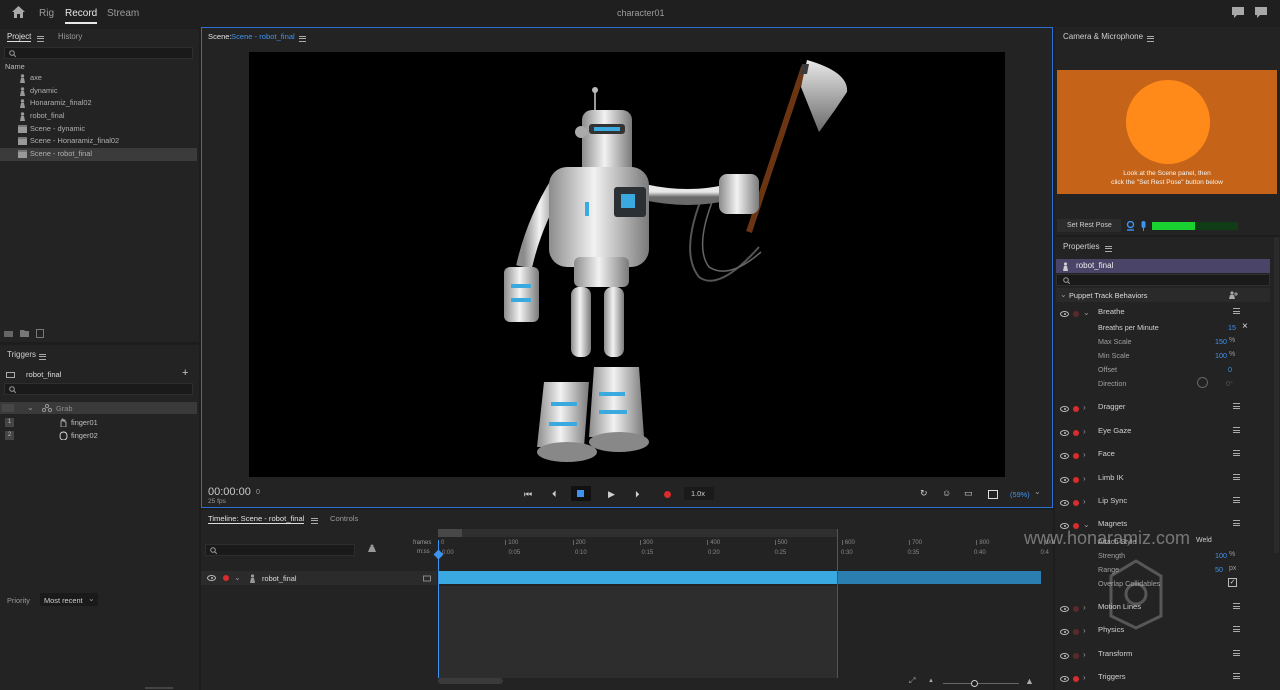 The height and width of the screenshot is (690, 1280). What do you see at coordinates (98, 53) in the screenshot?
I see `project-search-input` at bounding box center [98, 53].